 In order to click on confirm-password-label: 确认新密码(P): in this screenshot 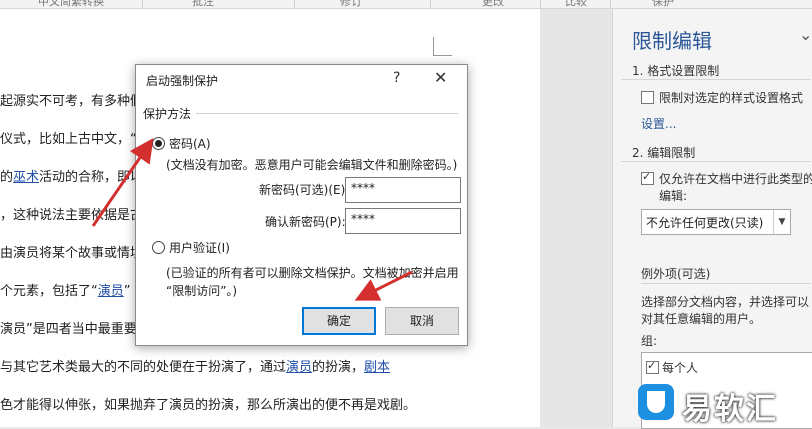, I will do `click(305, 222)`.